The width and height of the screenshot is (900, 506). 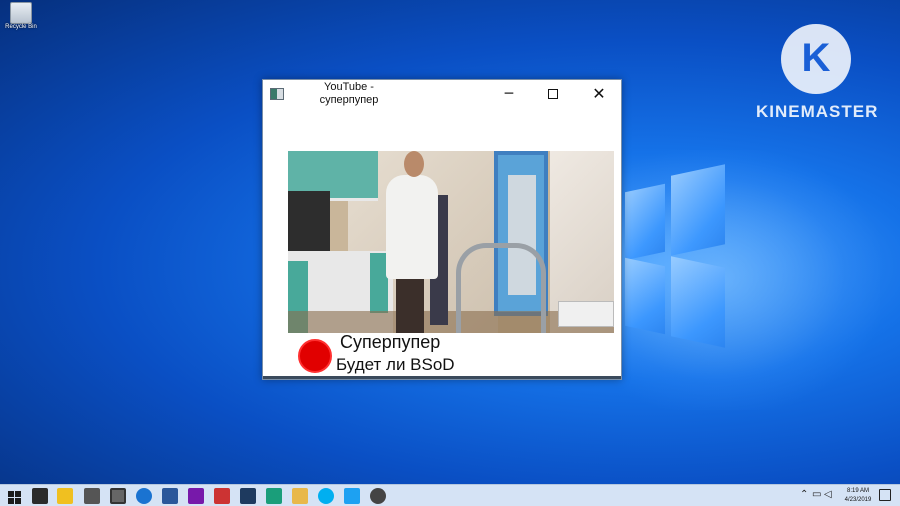 What do you see at coordinates (675, 256) in the screenshot?
I see `windows-logo-wallpaper` at bounding box center [675, 256].